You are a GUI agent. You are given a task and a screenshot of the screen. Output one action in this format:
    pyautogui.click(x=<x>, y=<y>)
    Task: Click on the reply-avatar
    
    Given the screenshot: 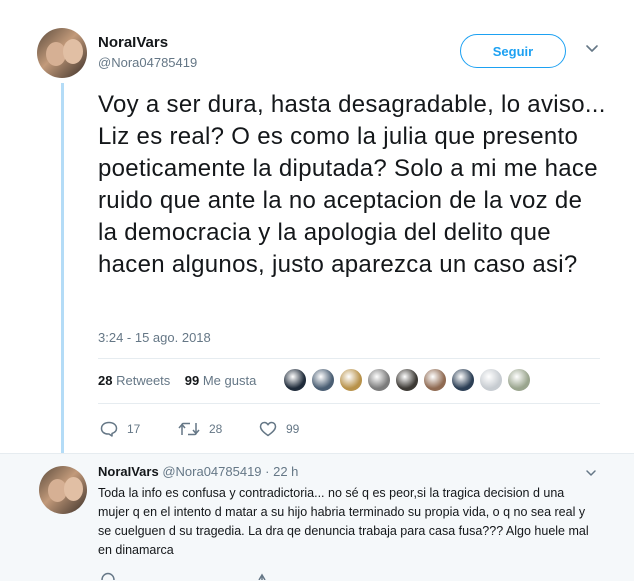 What is the action you would take?
    pyautogui.click(x=63, y=490)
    